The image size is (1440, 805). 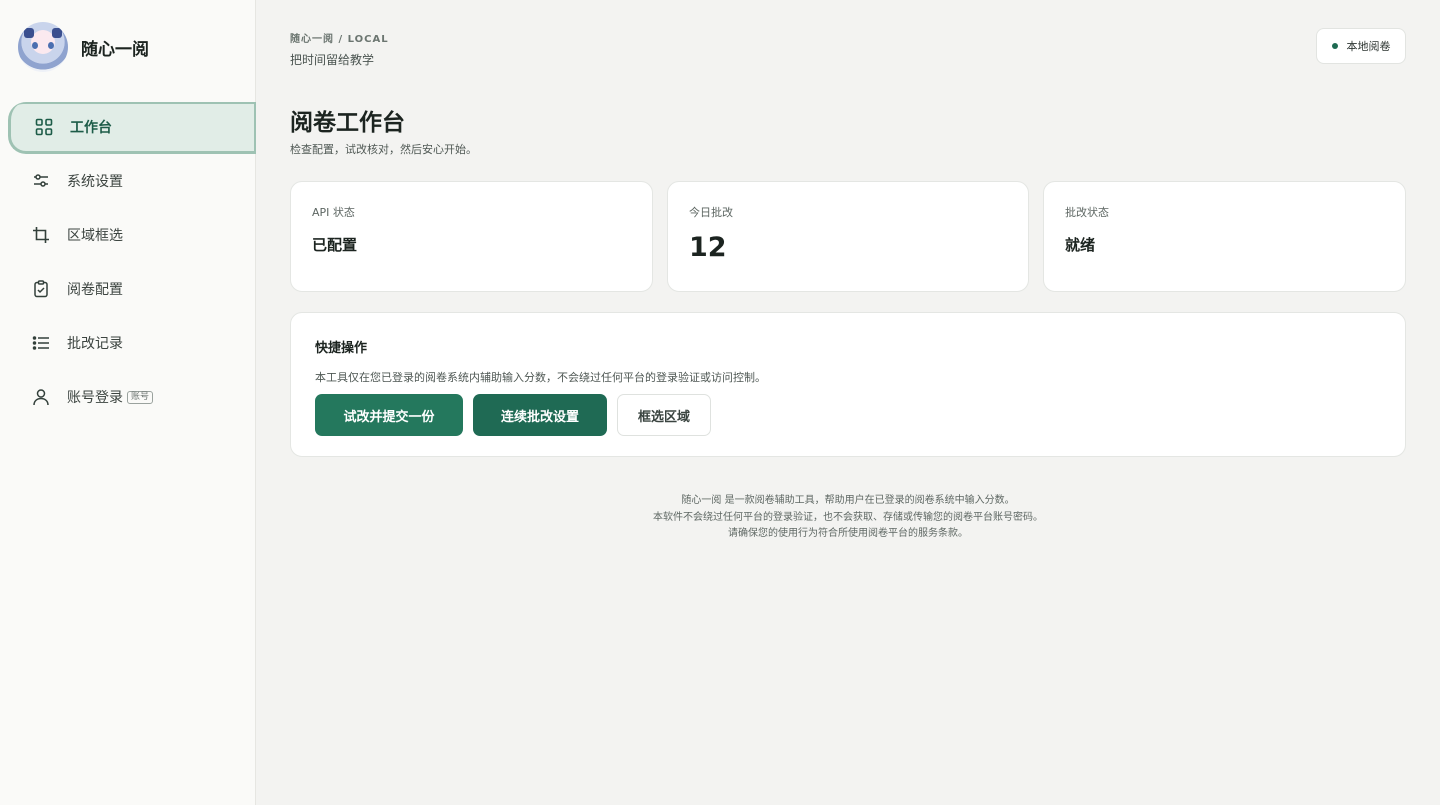 I want to click on sidebar-item-label: 区域框选, so click(x=95, y=236).